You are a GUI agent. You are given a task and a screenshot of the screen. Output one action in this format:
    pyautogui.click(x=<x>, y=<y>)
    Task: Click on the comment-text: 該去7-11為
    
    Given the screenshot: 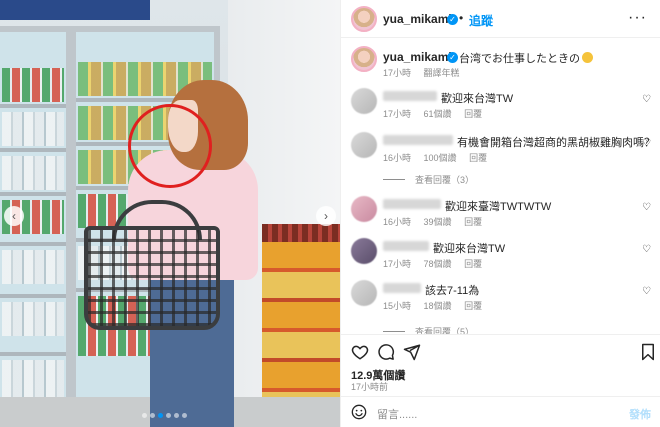 What is the action you would take?
    pyautogui.click(x=452, y=291)
    